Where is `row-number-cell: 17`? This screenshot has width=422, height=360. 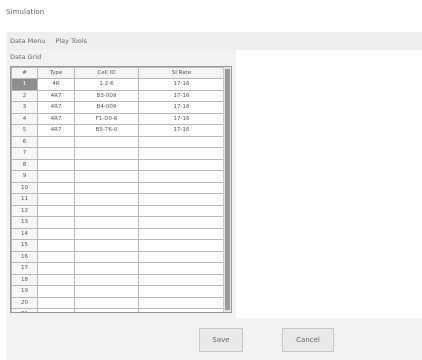 row-number-cell: 17 is located at coordinates (24, 268).